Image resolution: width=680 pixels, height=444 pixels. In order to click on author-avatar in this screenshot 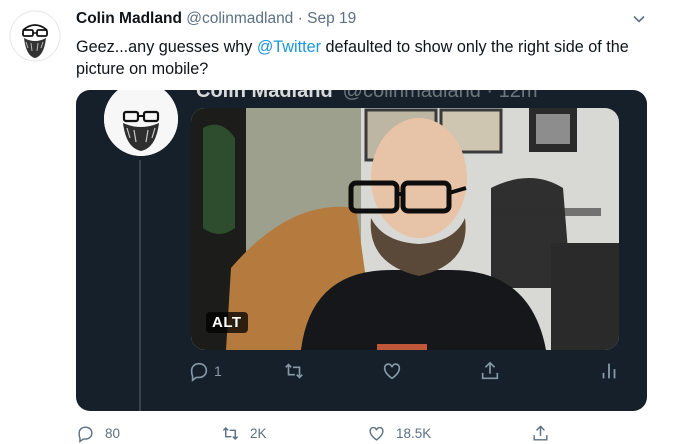, I will do `click(35, 36)`.